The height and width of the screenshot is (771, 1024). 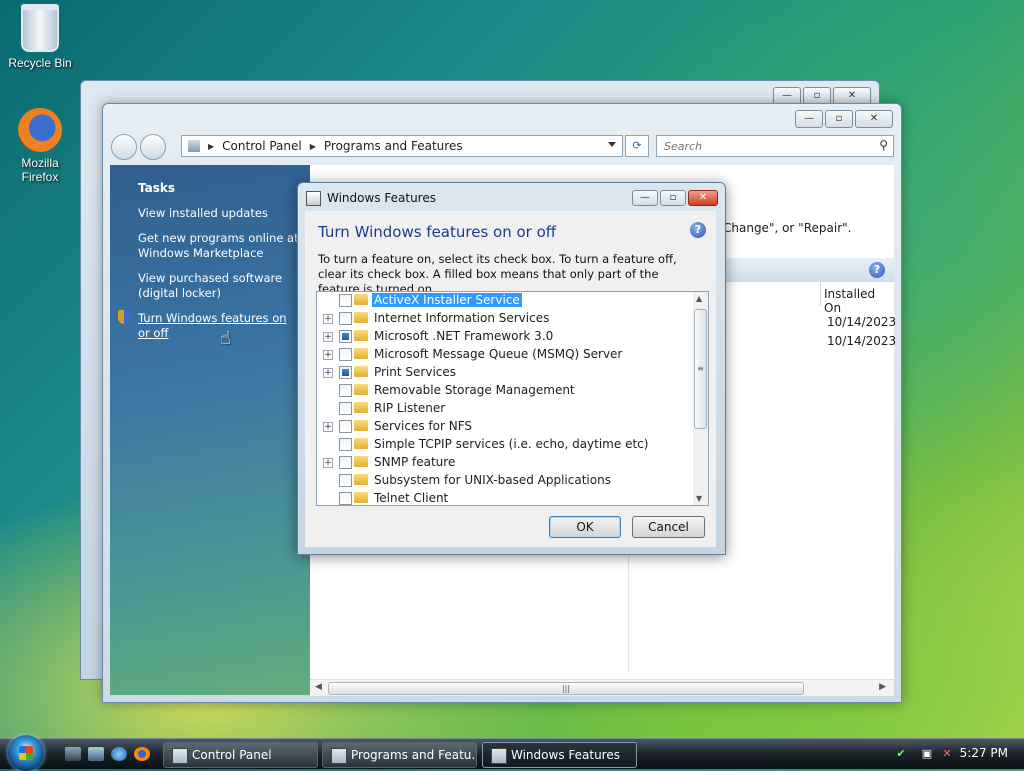 What do you see at coordinates (566, 688) in the screenshot?
I see `scroll-thumb: |||` at bounding box center [566, 688].